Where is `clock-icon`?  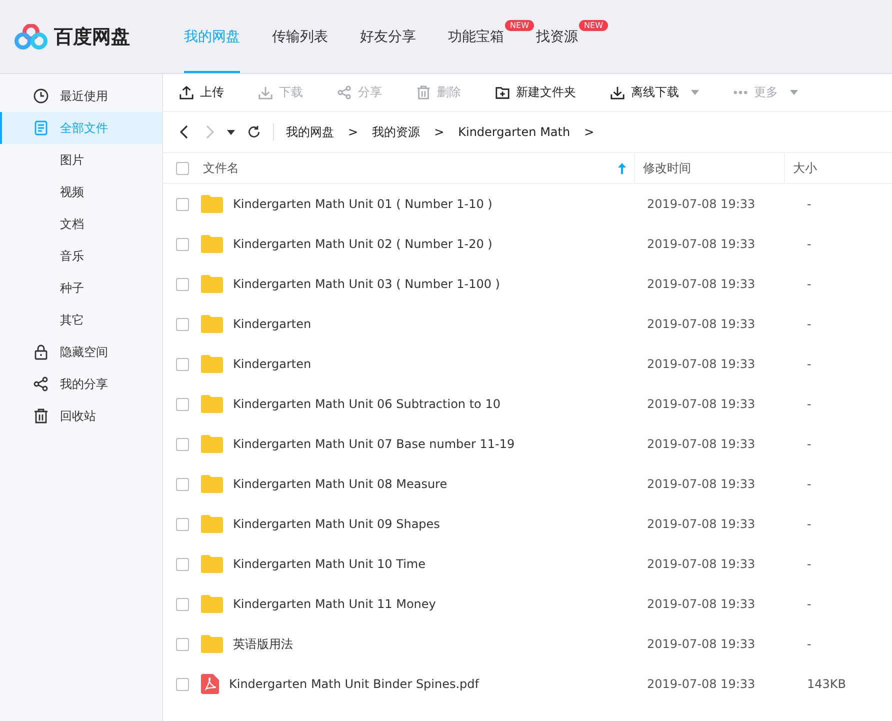
clock-icon is located at coordinates (41, 96).